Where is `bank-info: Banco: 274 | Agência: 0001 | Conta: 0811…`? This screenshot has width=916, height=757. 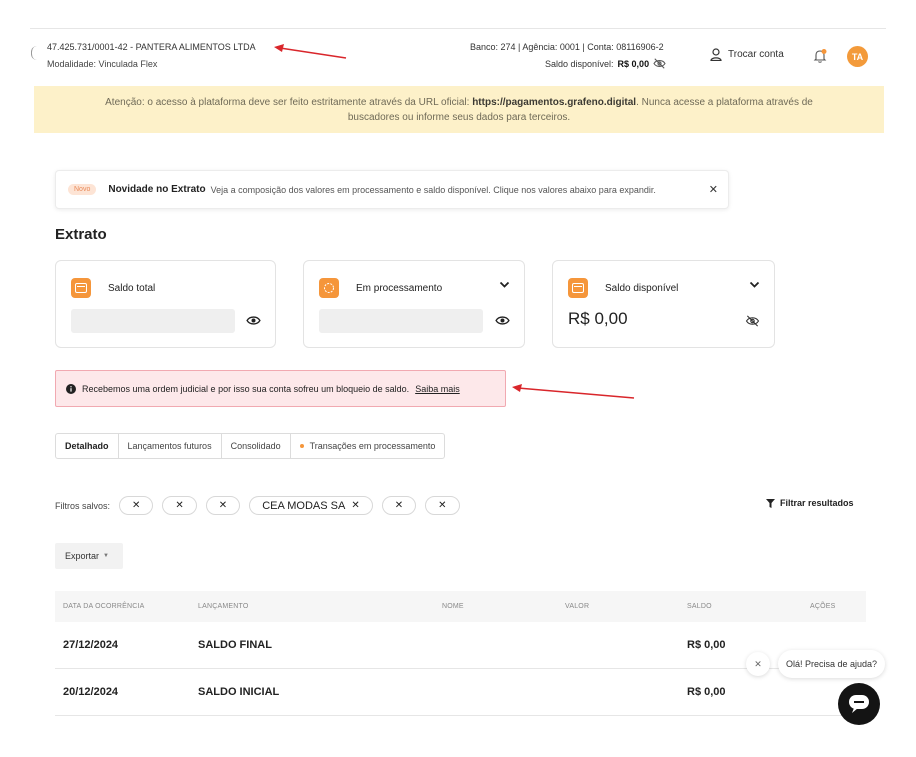
bank-info: Banco: 274 | Agência: 0001 | Conta: 0811… is located at coordinates (567, 47).